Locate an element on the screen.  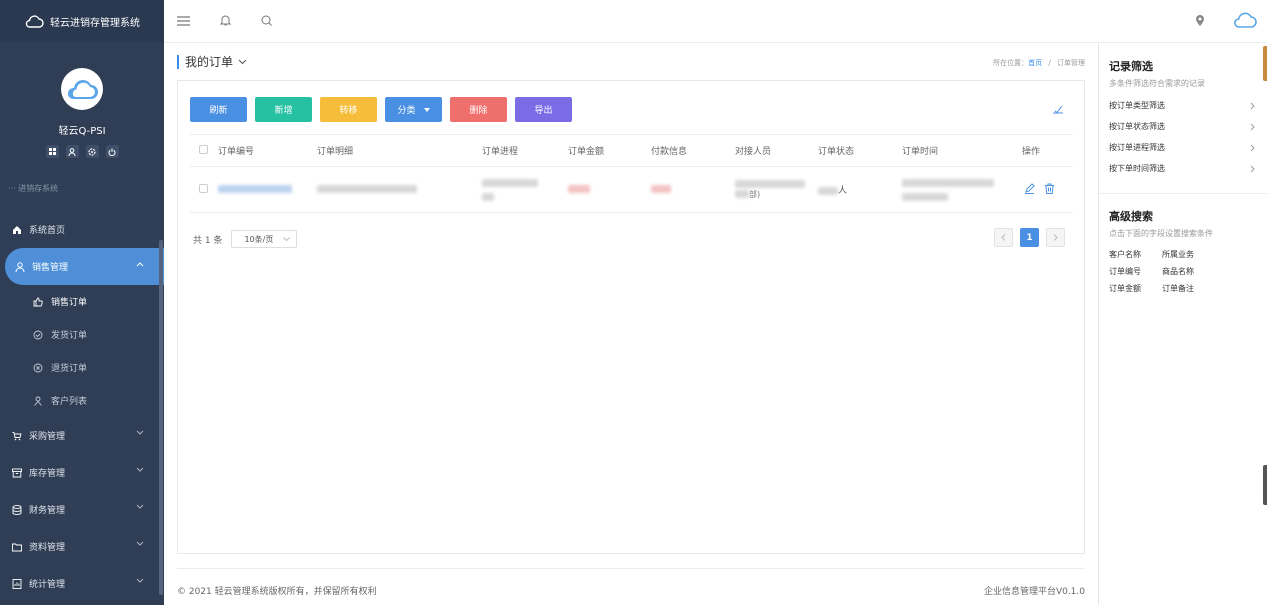
filter-item-label: 按订单状态筛选 is located at coordinates (1137, 126).